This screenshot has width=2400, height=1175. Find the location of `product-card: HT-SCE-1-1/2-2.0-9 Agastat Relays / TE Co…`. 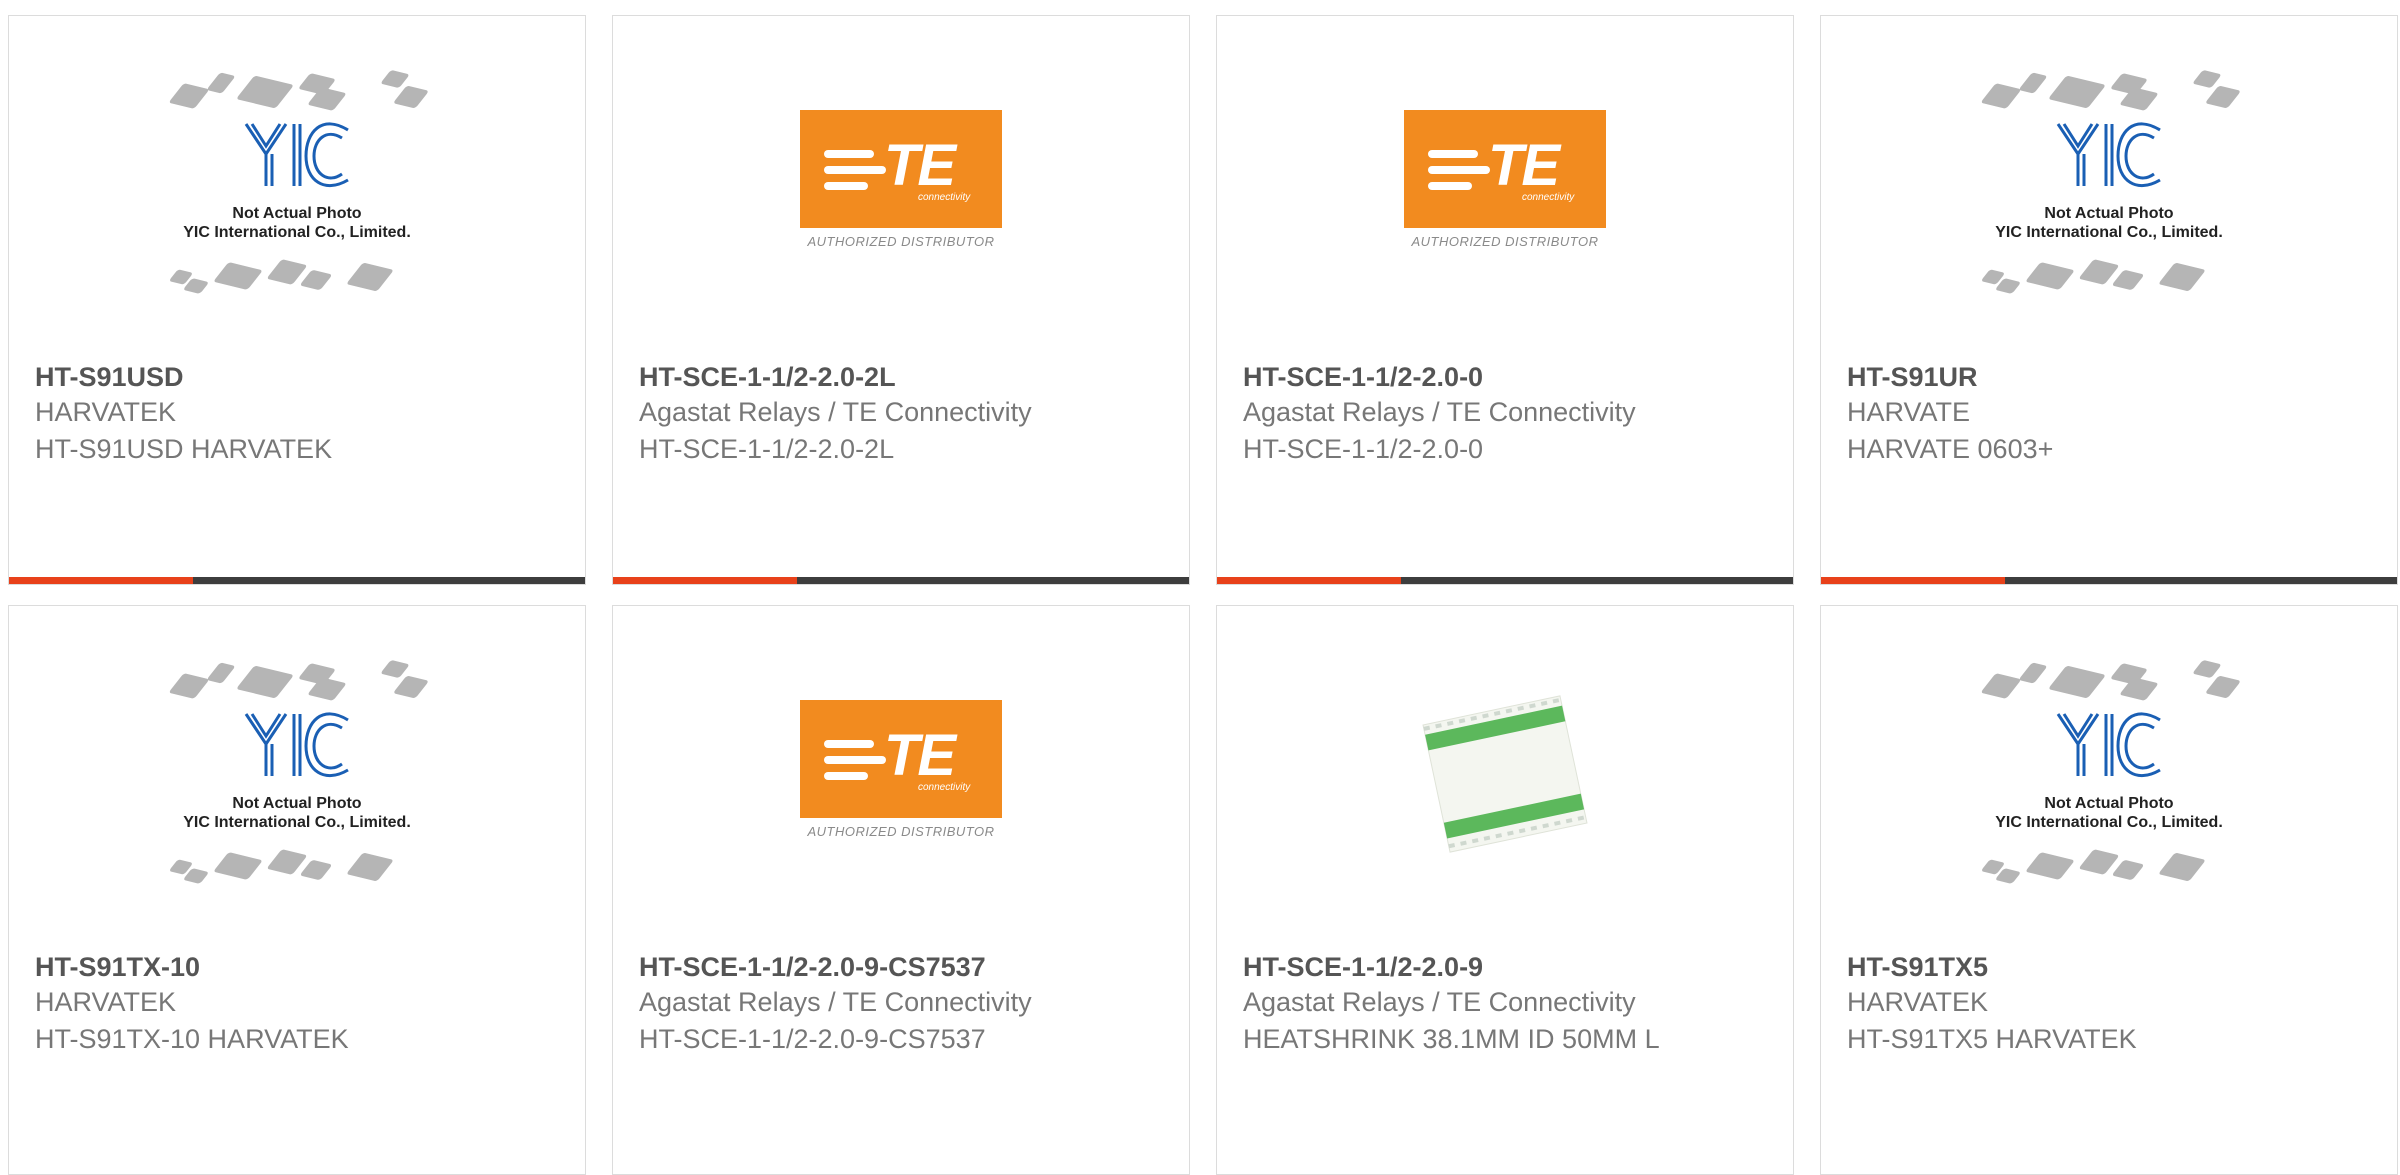

product-card: HT-SCE-1-1/2-2.0-9 Agastat Relays / TE Co… is located at coordinates (1505, 890).